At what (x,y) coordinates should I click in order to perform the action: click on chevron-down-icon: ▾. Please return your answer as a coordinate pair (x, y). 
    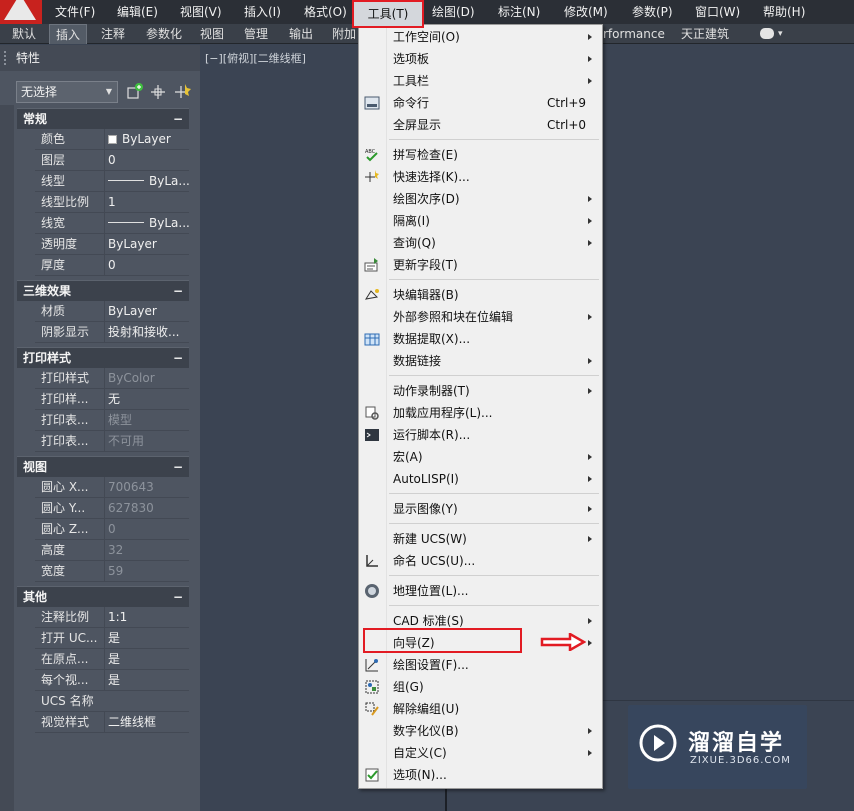
    Looking at the image, I should click on (780, 34).